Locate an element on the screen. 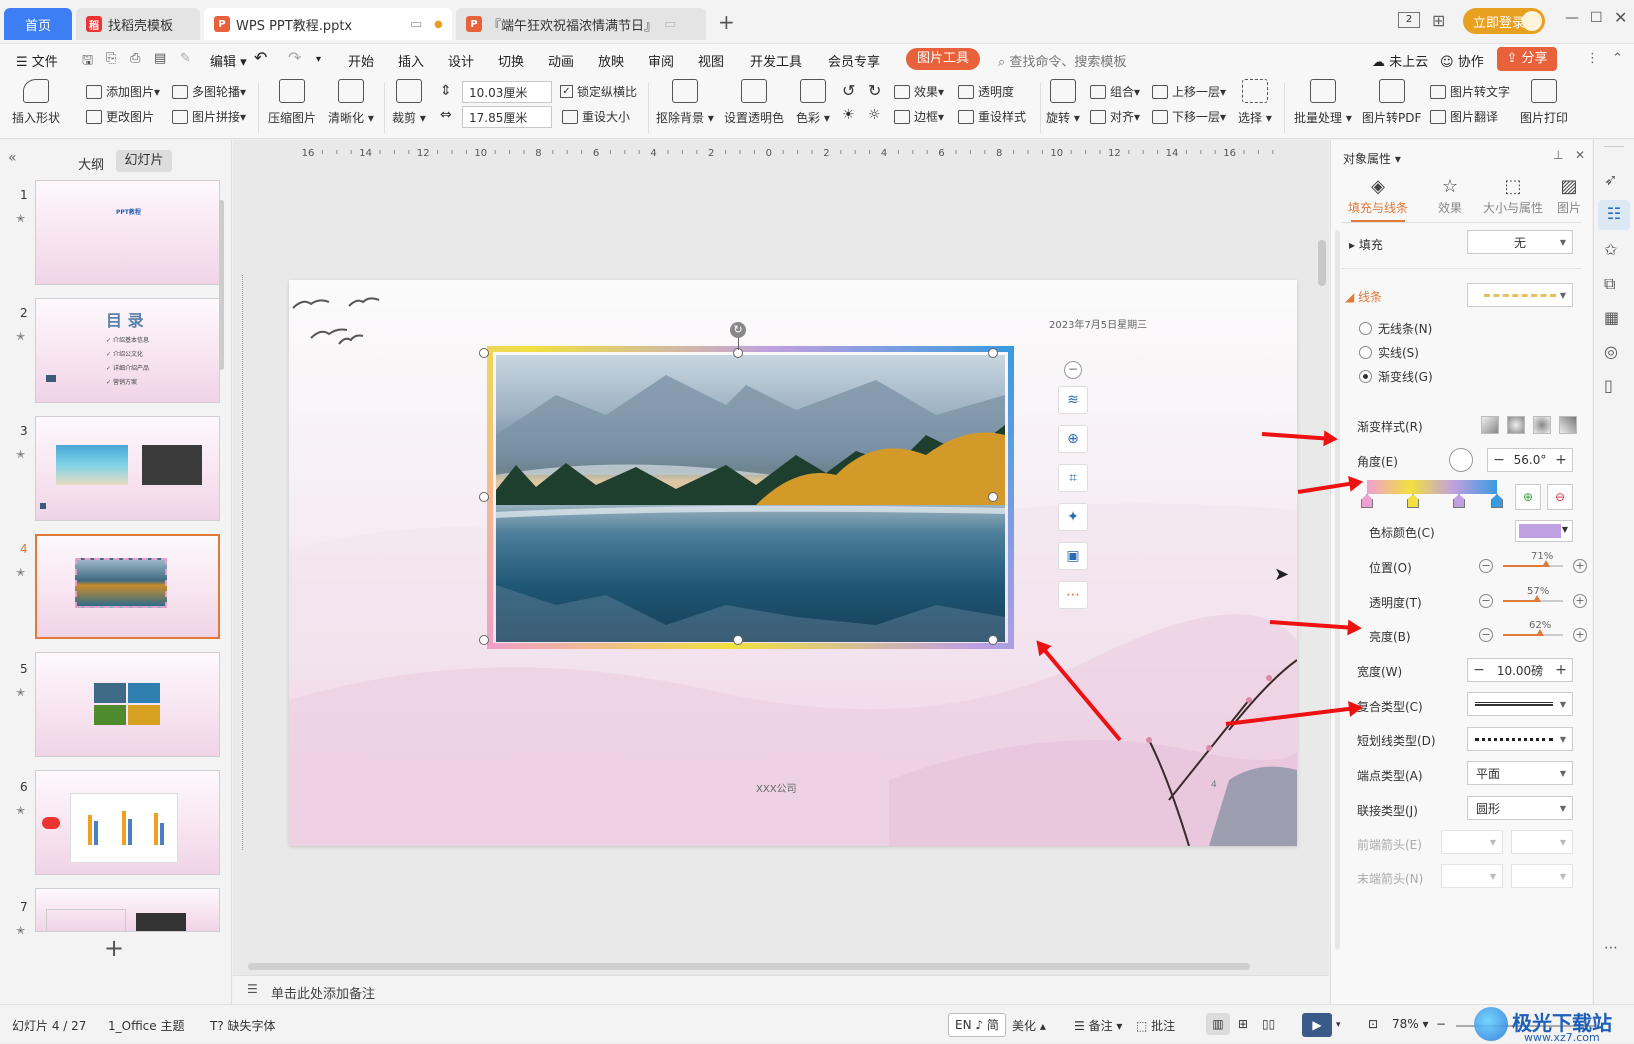 This screenshot has width=1634, height=1044. undo-icon: ↶ is located at coordinates (260, 57).